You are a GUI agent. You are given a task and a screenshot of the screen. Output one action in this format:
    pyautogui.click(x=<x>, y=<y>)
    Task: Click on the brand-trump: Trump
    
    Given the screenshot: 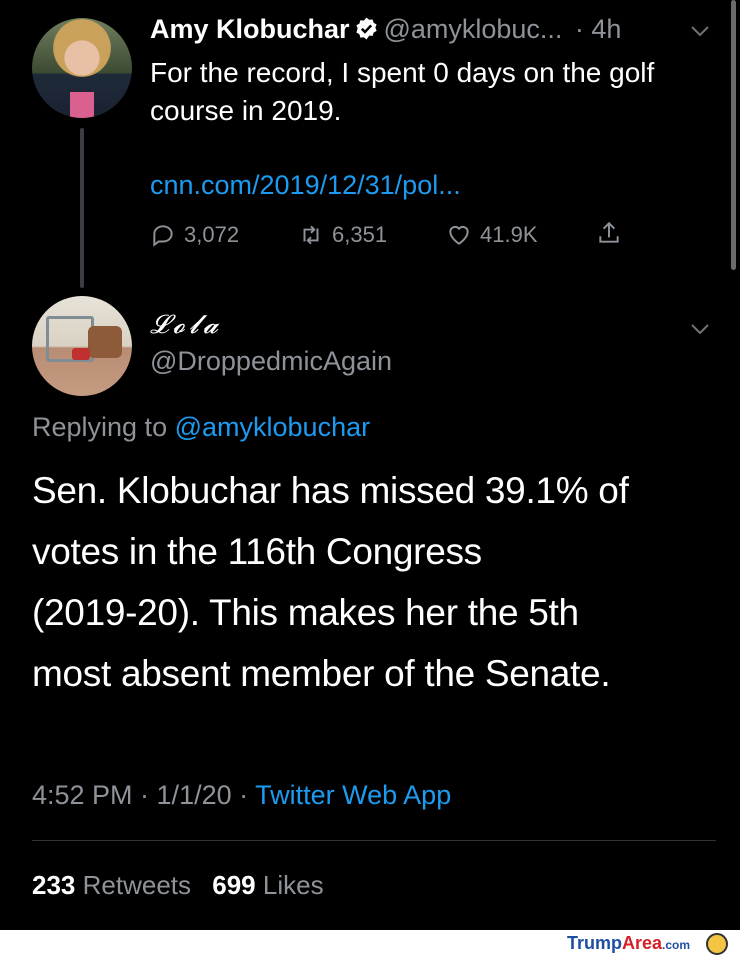 What is the action you would take?
    pyautogui.click(x=594, y=943)
    